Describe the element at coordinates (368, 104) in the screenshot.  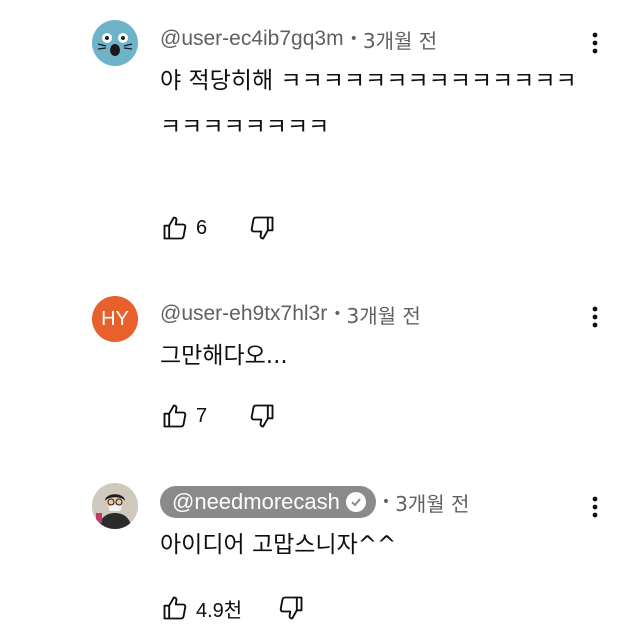
I see `comment-text: 야 적당히해 ㅋㅋㅋㅋㅋㅋㅋㅋㅋㅋㅋㅋㅋㅋㅋㅋㅋㅋㅋㅋㅋㅋ` at that location.